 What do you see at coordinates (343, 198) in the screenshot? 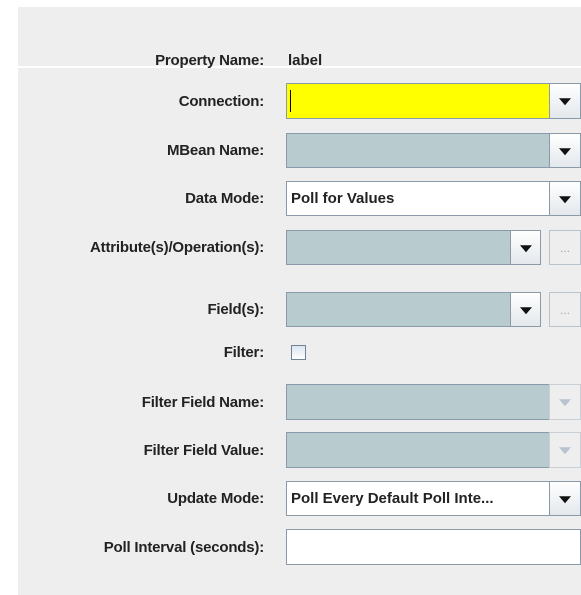
I see `data-mode-value: Poll for Values` at bounding box center [343, 198].